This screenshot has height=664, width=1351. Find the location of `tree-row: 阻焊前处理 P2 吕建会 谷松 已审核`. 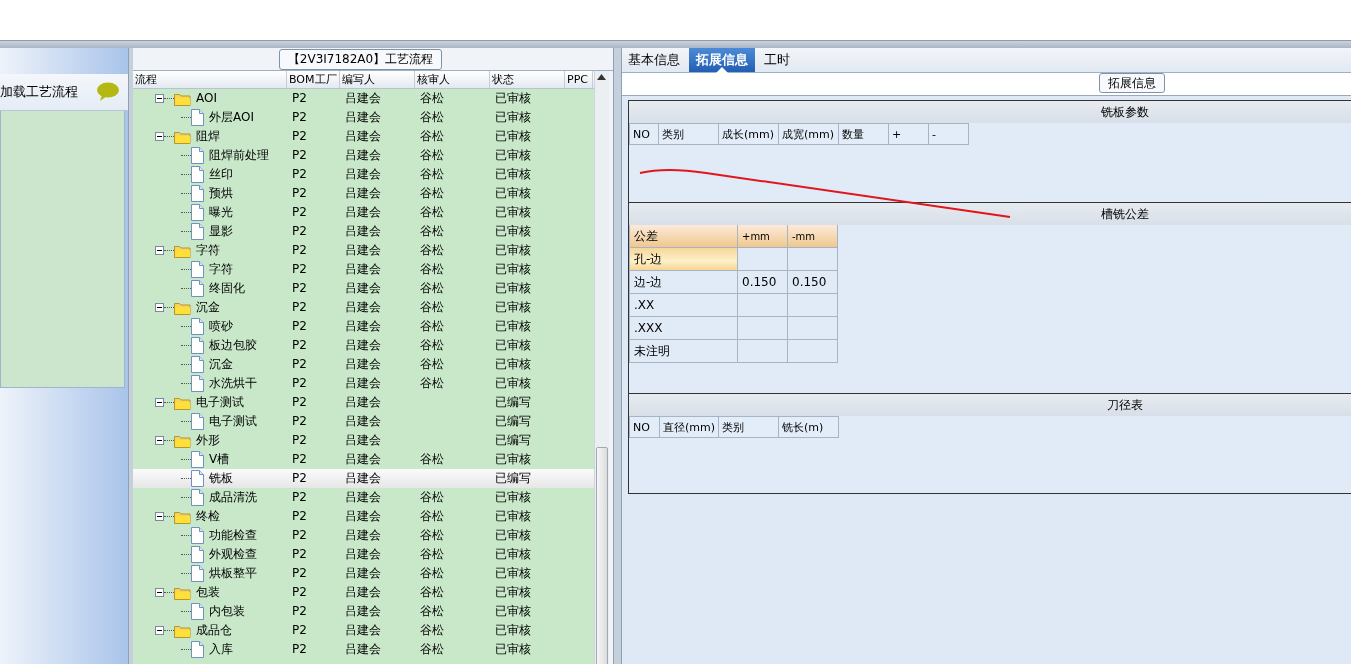

tree-row: 阻焊前处理 P2 吕建会 谷松 已审核 is located at coordinates (363, 155).